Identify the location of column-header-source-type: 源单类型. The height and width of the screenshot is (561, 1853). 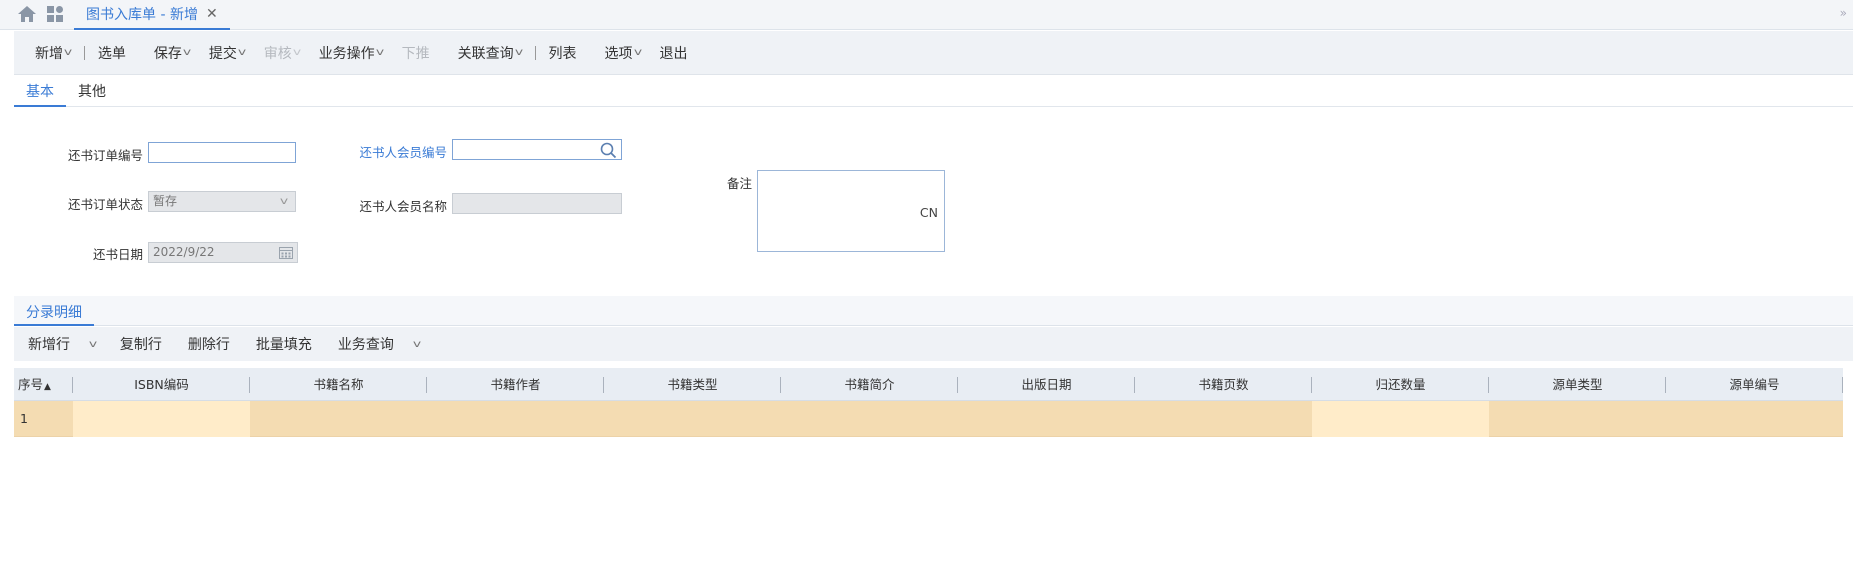
(1577, 384).